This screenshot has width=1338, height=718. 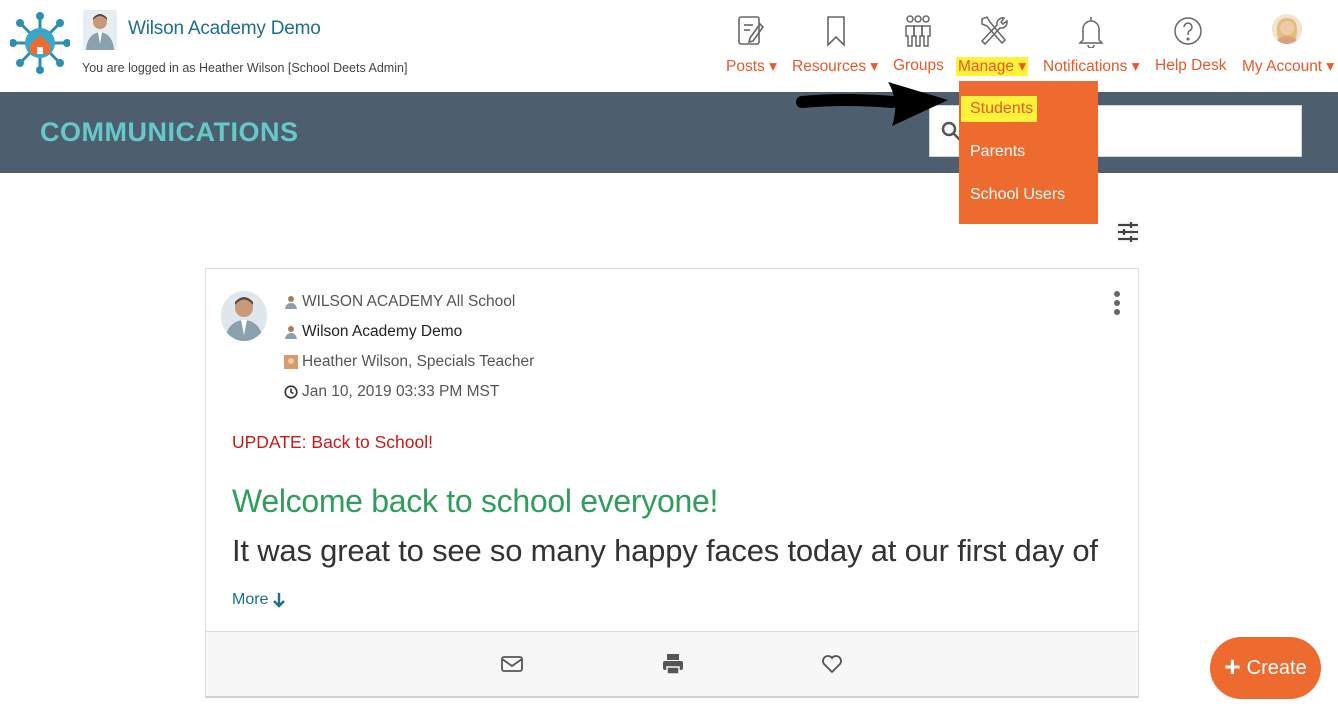 I want to click on more-link: More, so click(x=259, y=600).